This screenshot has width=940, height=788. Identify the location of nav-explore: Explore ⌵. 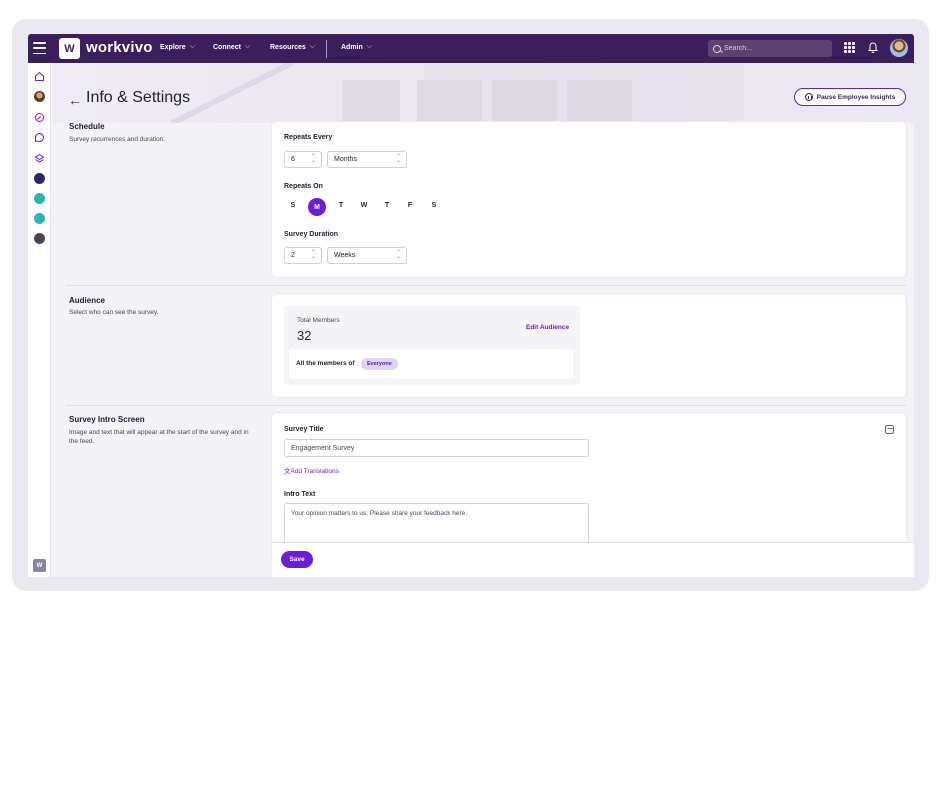
(177, 47).